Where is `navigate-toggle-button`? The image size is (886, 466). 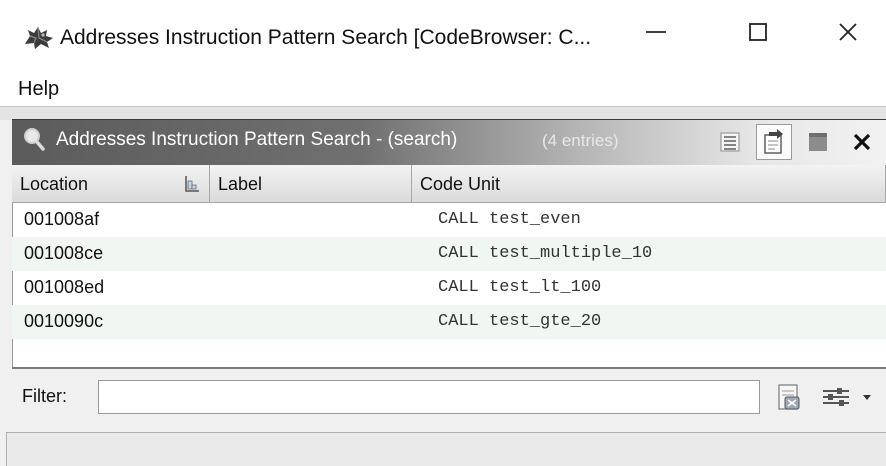 navigate-toggle-button is located at coordinates (774, 142).